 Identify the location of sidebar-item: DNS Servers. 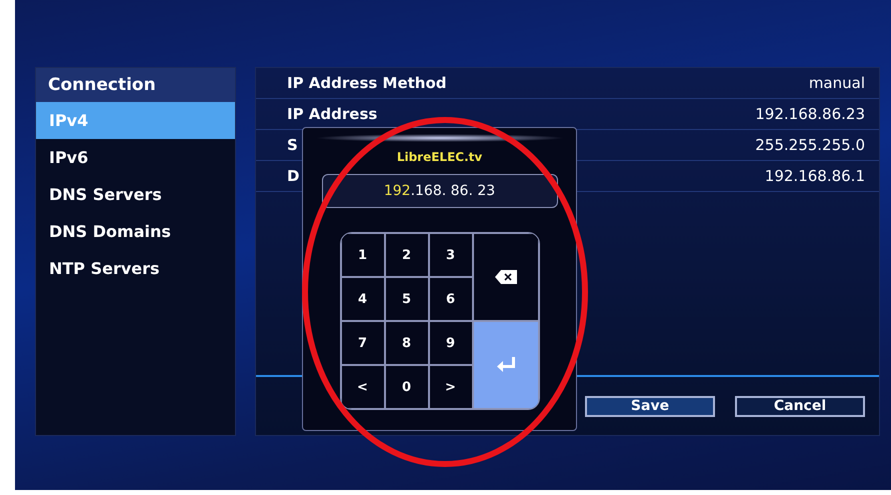
(135, 194).